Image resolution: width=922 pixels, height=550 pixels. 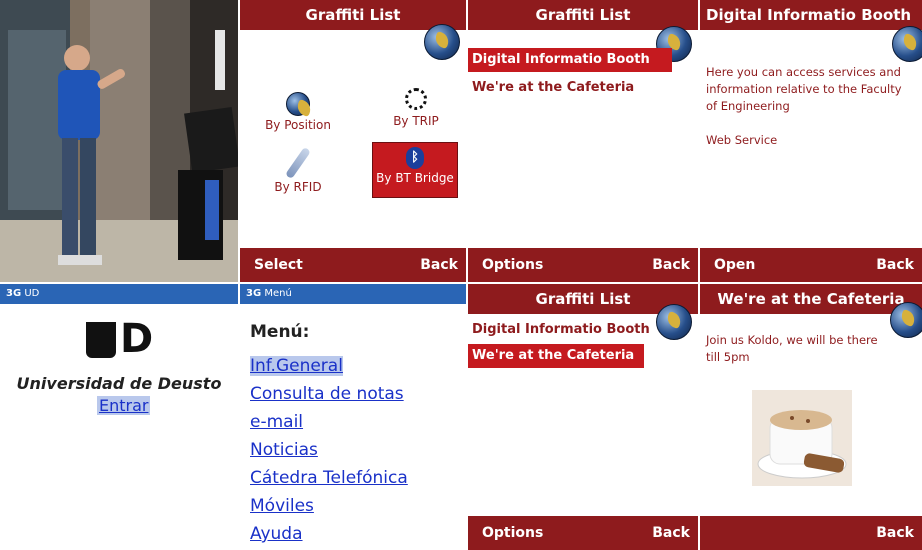 What do you see at coordinates (415, 158) in the screenshot?
I see `bluetooth-icon: ᛒ` at bounding box center [415, 158].